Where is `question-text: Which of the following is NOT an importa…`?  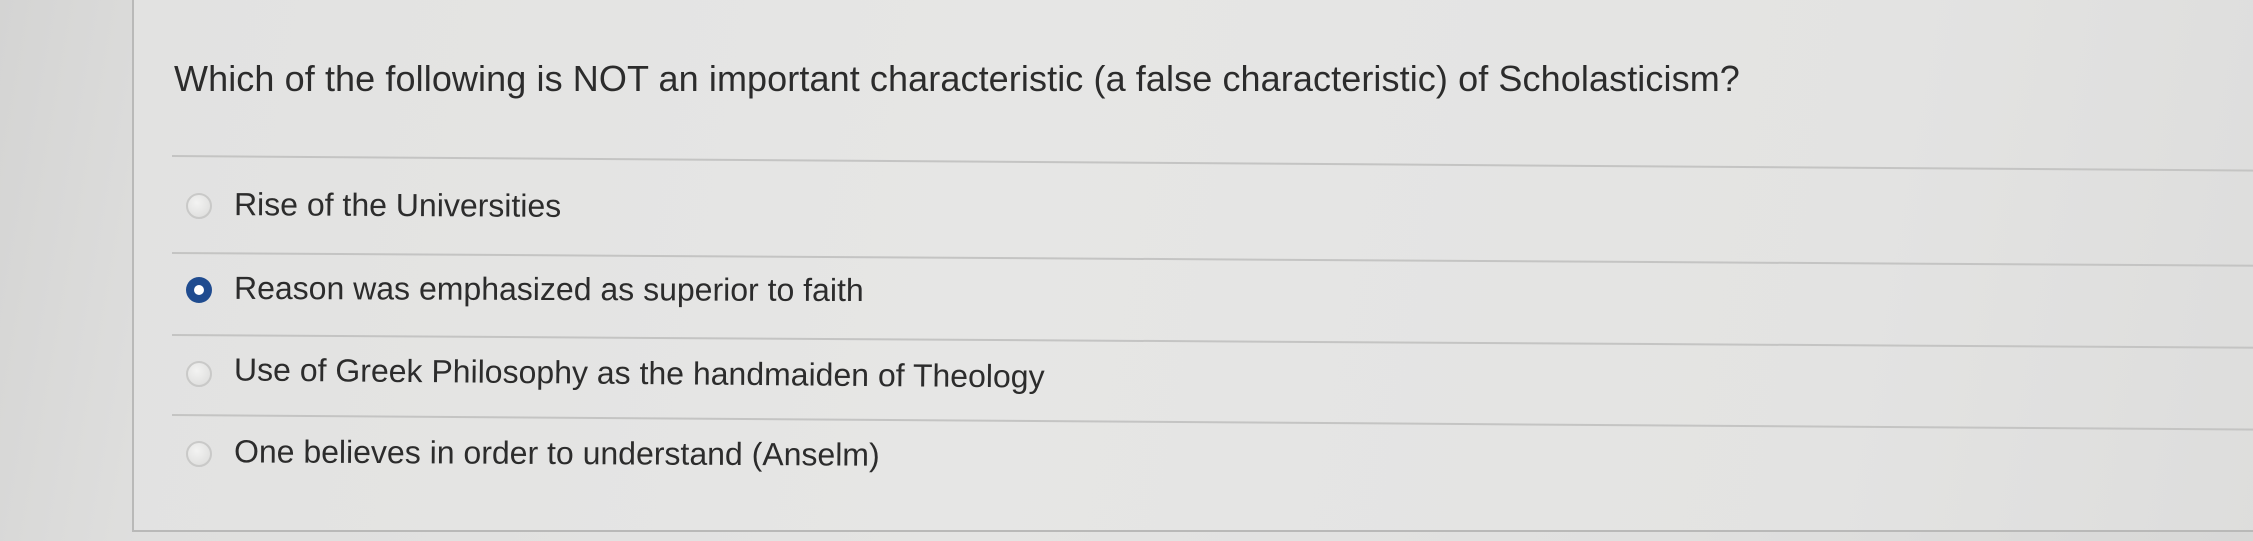
question-text: Which of the following is NOT an importa… is located at coordinates (957, 78).